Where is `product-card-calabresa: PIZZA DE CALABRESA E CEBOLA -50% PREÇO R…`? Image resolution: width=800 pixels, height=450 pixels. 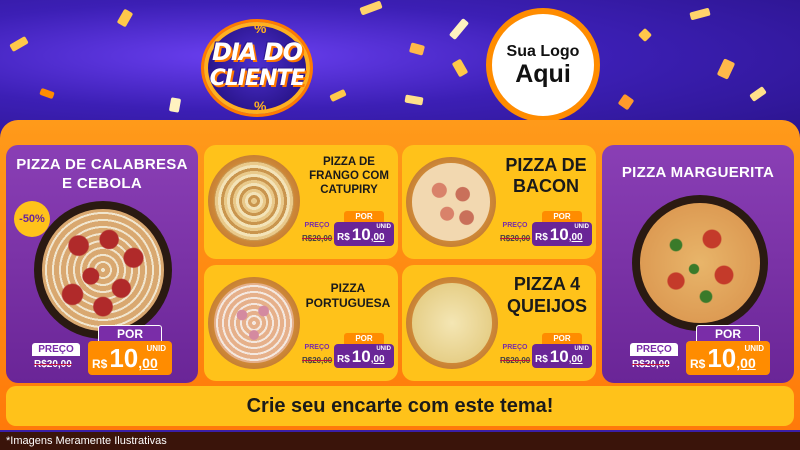 product-card-calabresa: PIZZA DE CALABRESA E CEBOLA -50% PREÇO R… is located at coordinates (102, 264).